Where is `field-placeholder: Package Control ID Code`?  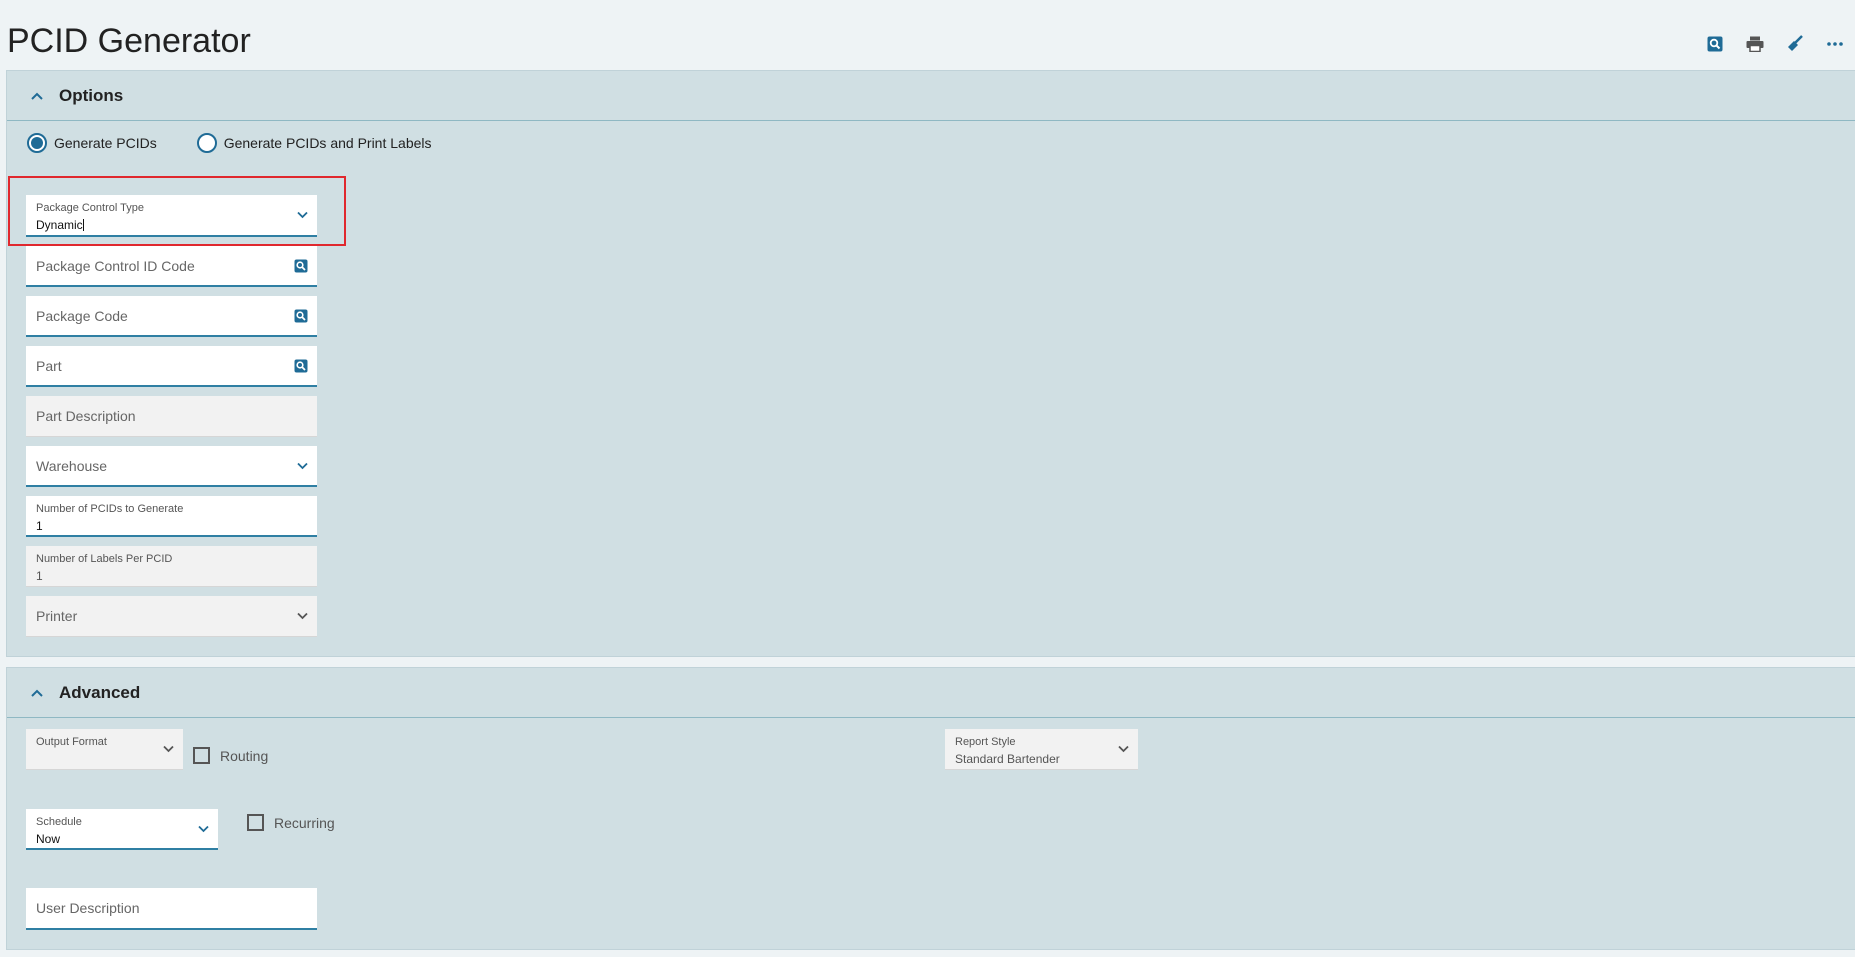
field-placeholder: Package Control ID Code is located at coordinates (115, 265).